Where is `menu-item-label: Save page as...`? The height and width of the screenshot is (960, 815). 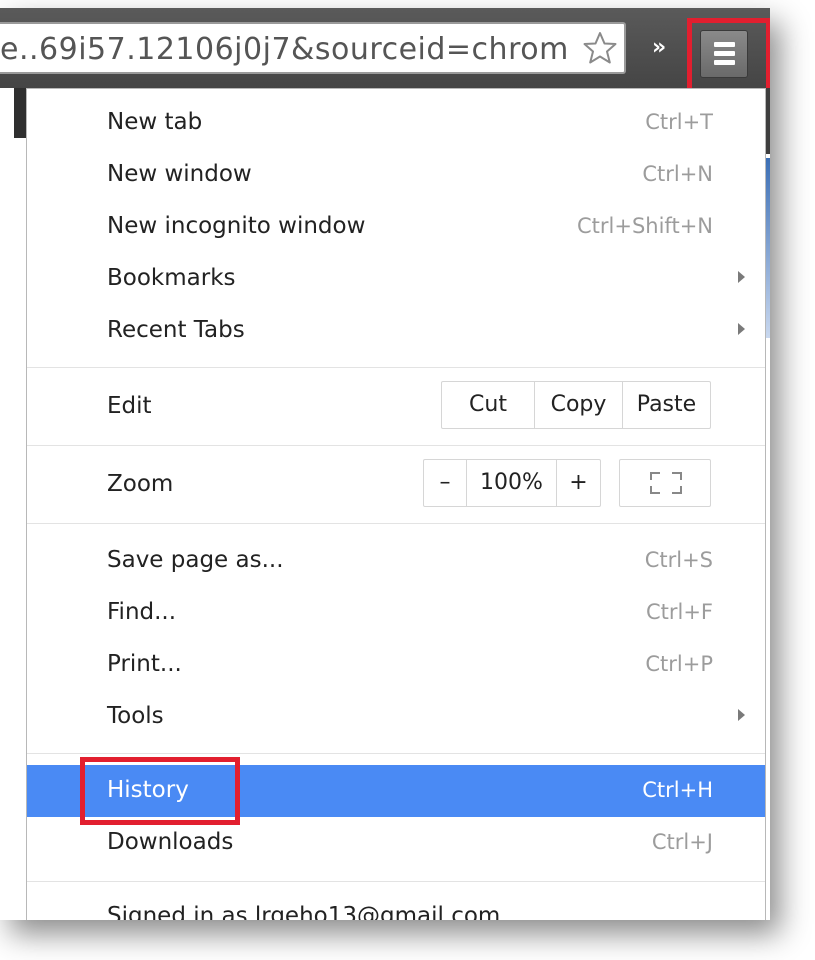 menu-item-label: Save page as... is located at coordinates (195, 560).